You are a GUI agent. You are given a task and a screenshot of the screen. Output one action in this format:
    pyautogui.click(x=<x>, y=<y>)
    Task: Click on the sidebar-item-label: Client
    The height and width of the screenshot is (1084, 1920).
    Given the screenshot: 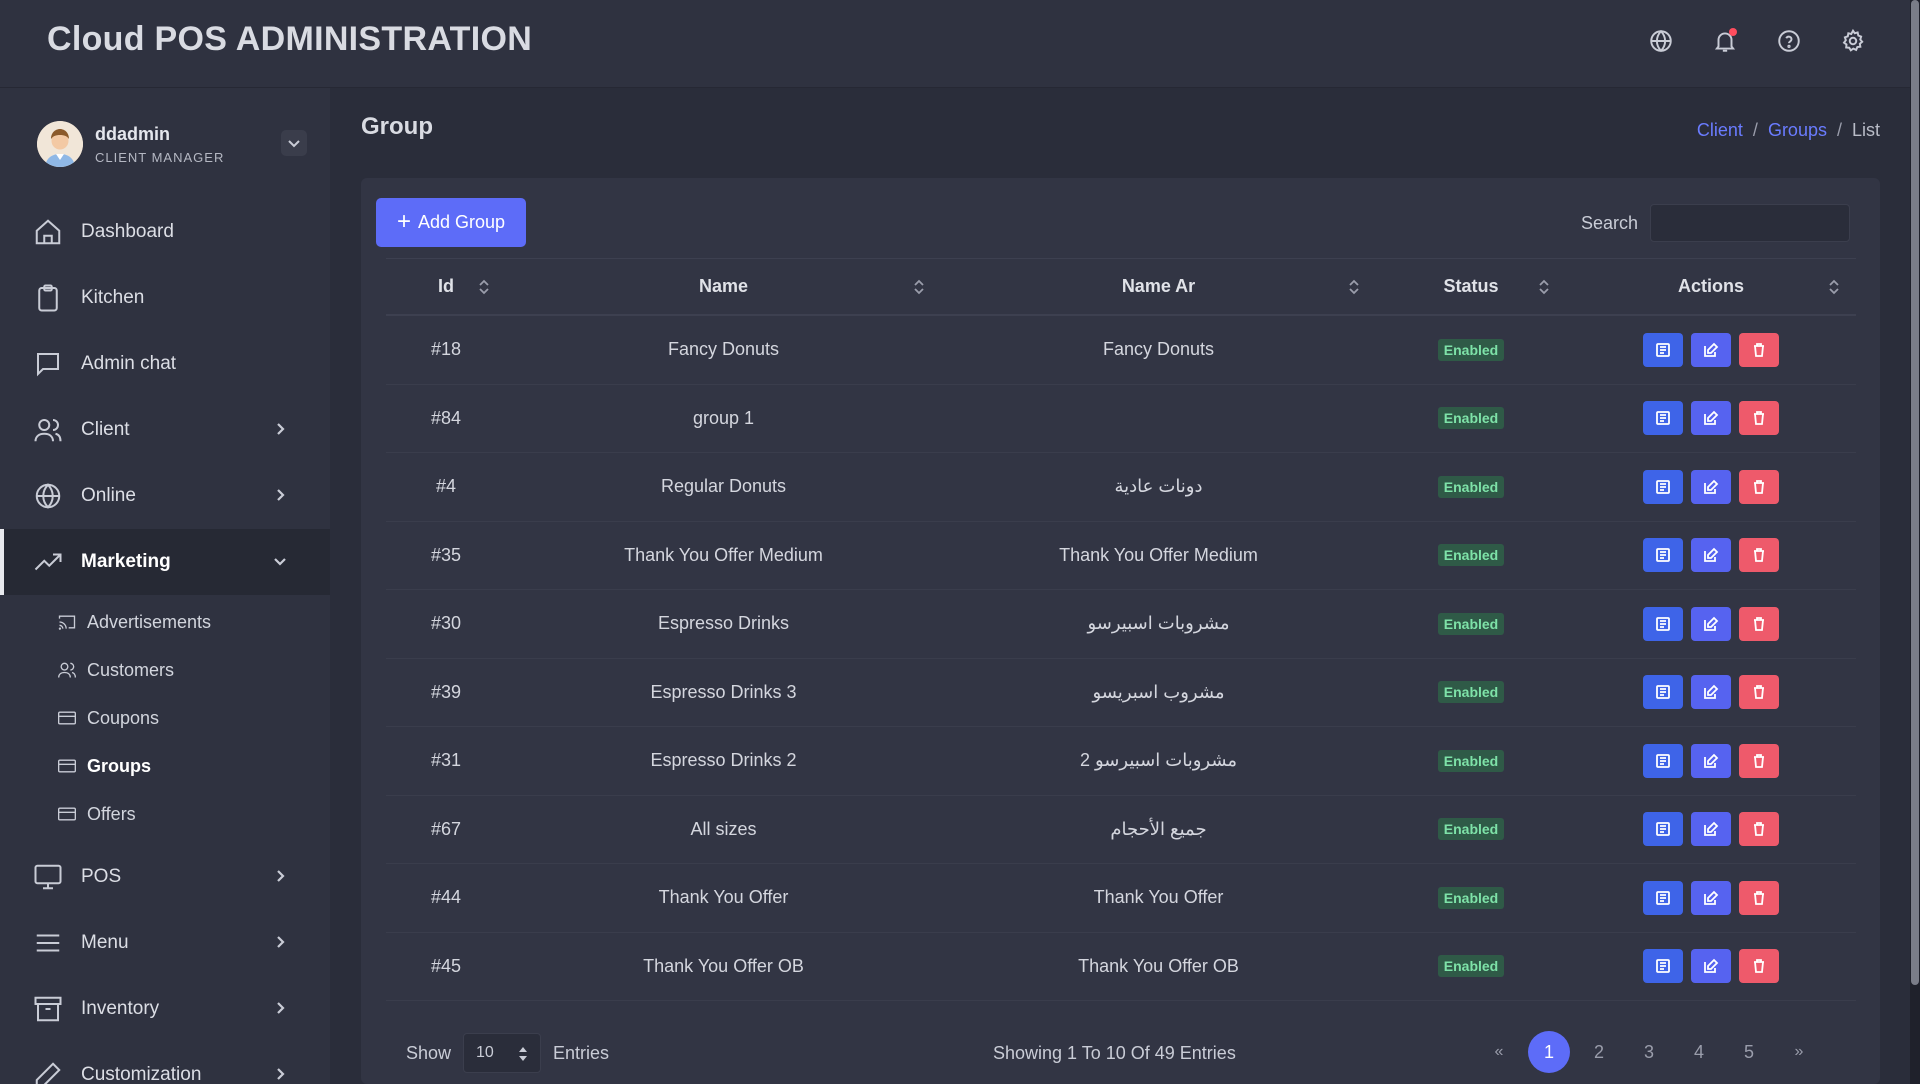 What is the action you would take?
    pyautogui.click(x=105, y=429)
    